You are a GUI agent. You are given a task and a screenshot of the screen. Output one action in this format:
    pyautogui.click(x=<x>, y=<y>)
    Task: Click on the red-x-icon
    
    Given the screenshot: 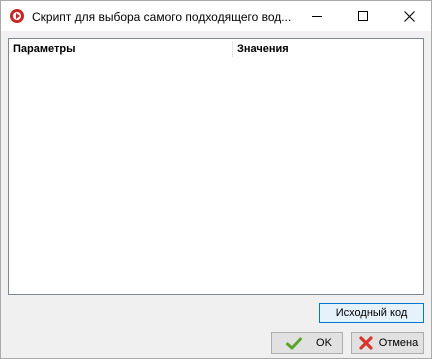 What is the action you would take?
    pyautogui.click(x=366, y=343)
    